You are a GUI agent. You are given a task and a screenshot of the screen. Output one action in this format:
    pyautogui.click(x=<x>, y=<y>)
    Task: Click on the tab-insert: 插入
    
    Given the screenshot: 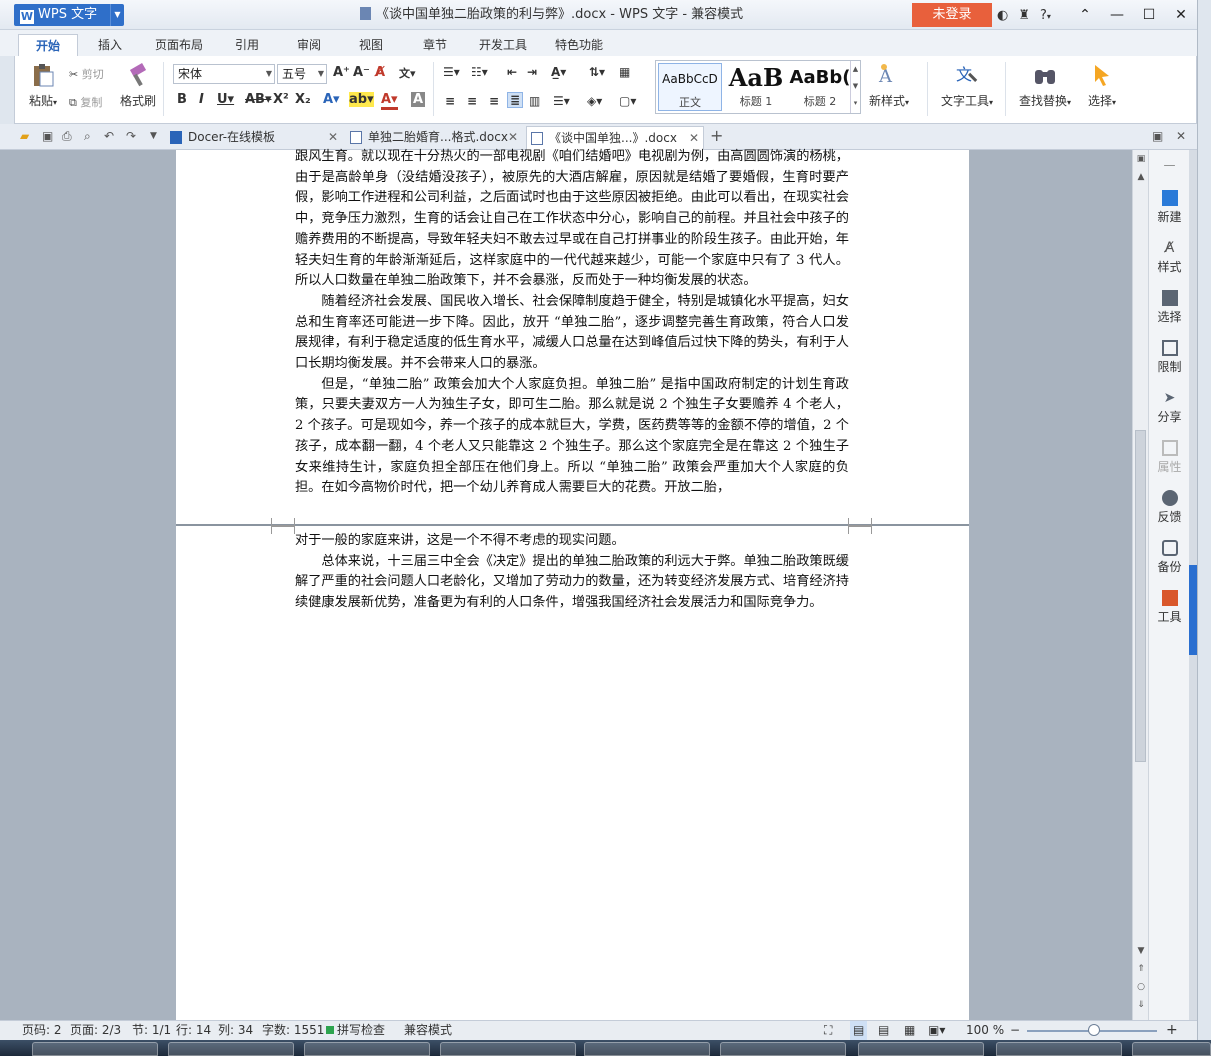 What is the action you would take?
    pyautogui.click(x=110, y=45)
    